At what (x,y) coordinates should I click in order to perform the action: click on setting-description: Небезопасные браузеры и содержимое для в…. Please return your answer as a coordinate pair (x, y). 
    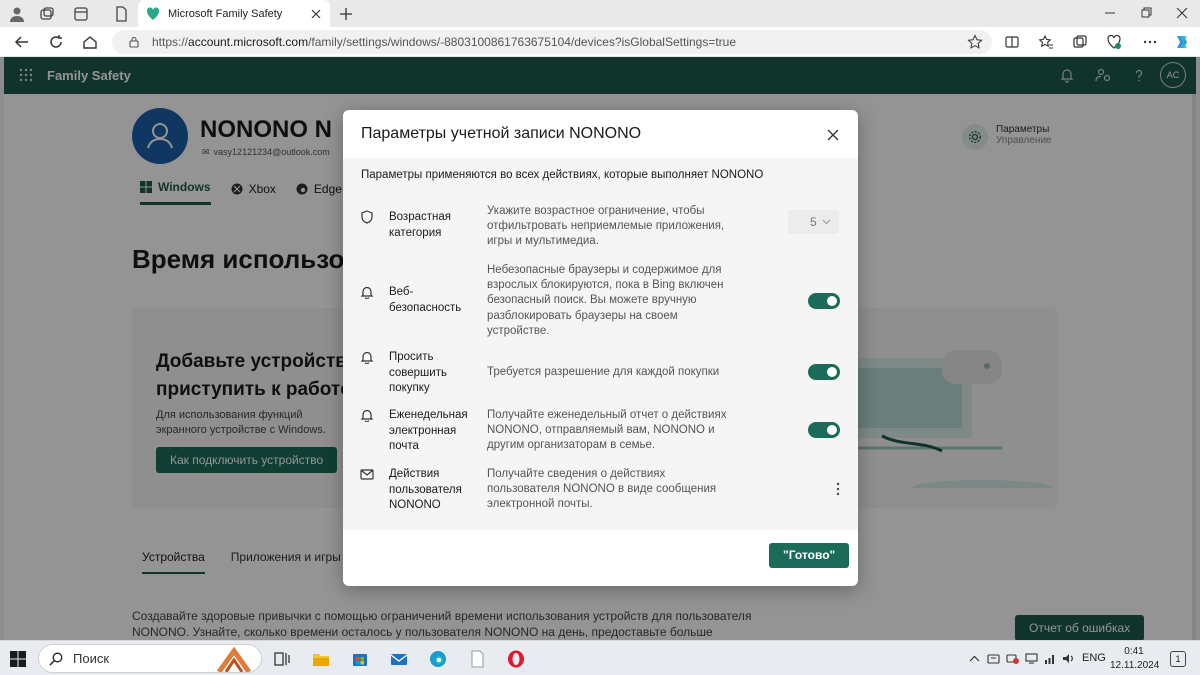
    Looking at the image, I should click on (605, 300).